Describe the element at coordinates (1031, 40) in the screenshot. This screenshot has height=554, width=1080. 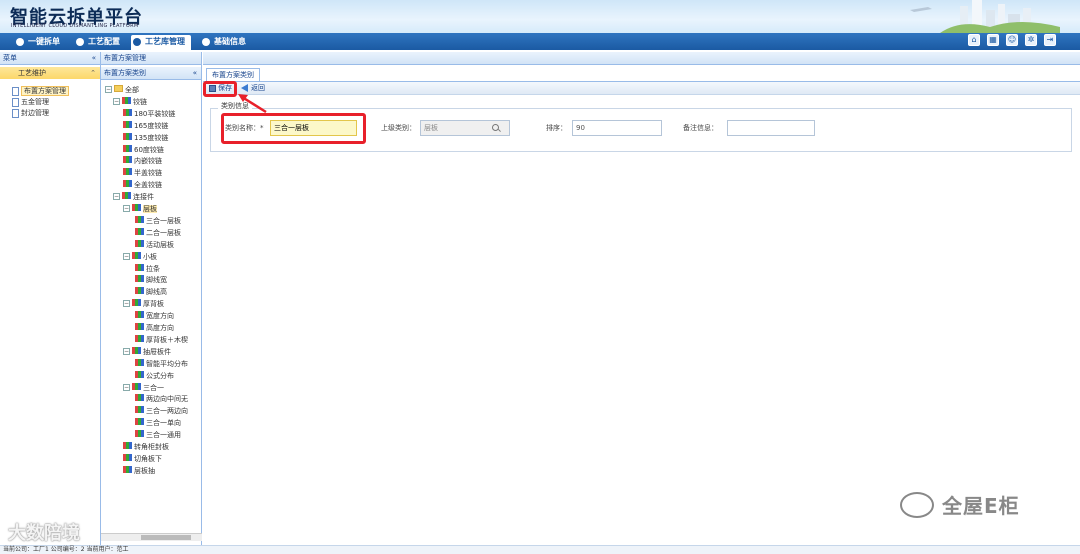
I see `gear-icon: ✲` at that location.